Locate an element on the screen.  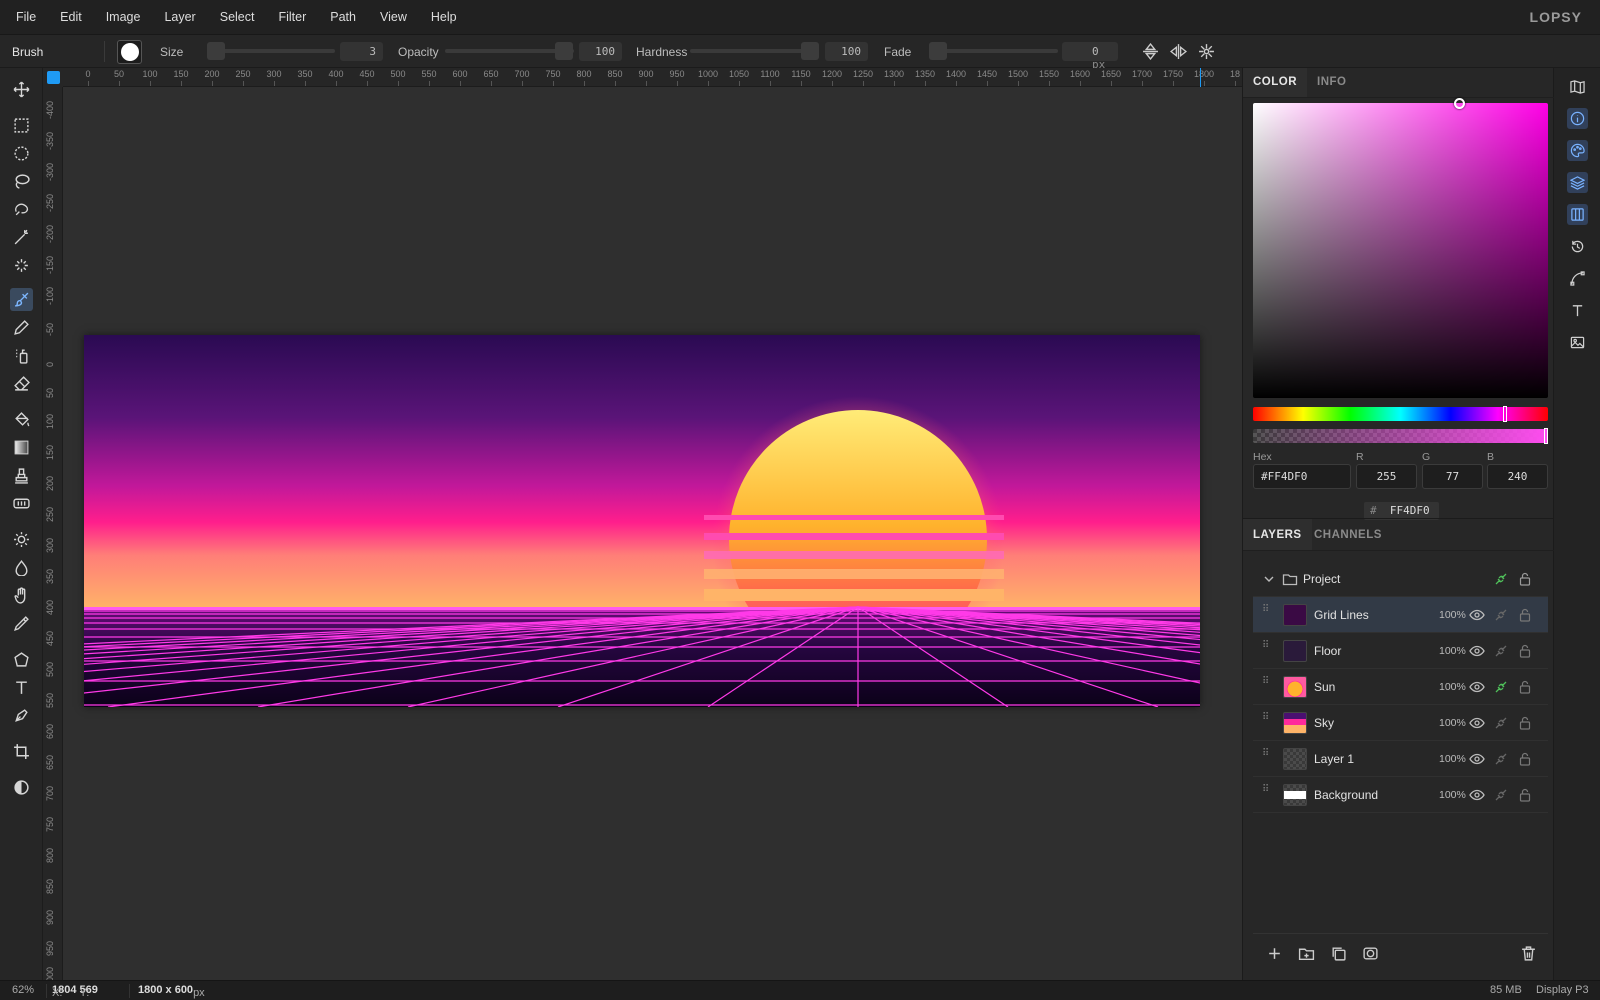
tab-color: COLOR is located at coordinates (1275, 82).